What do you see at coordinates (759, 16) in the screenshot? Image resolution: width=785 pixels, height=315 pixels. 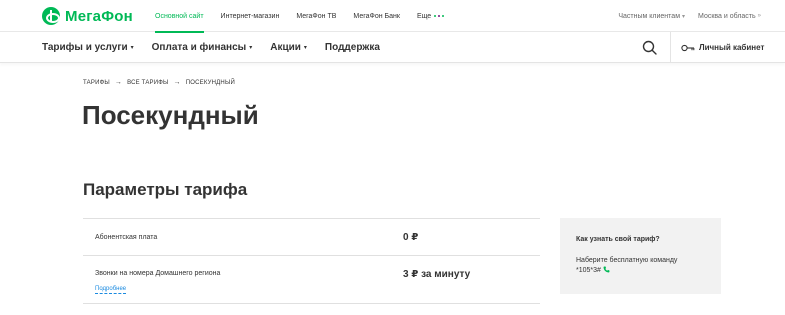 I see `chevron-right-icon: »` at bounding box center [759, 16].